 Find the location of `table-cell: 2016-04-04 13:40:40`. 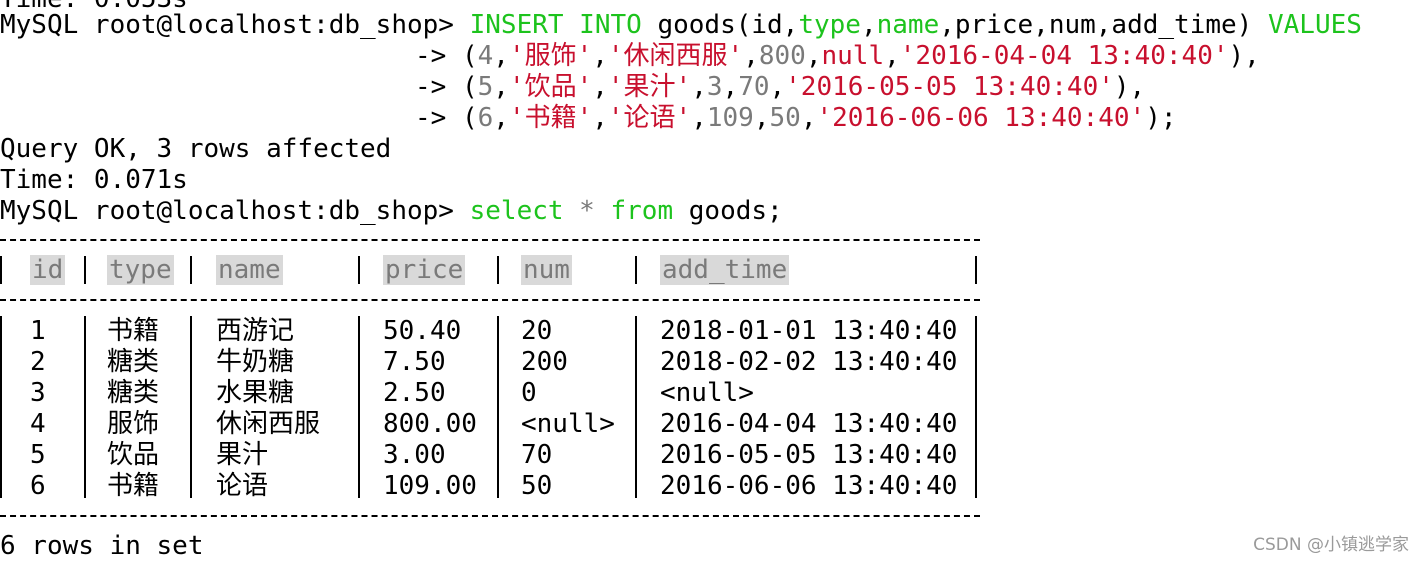

table-cell: 2016-04-04 13:40:40 is located at coordinates (809, 424).